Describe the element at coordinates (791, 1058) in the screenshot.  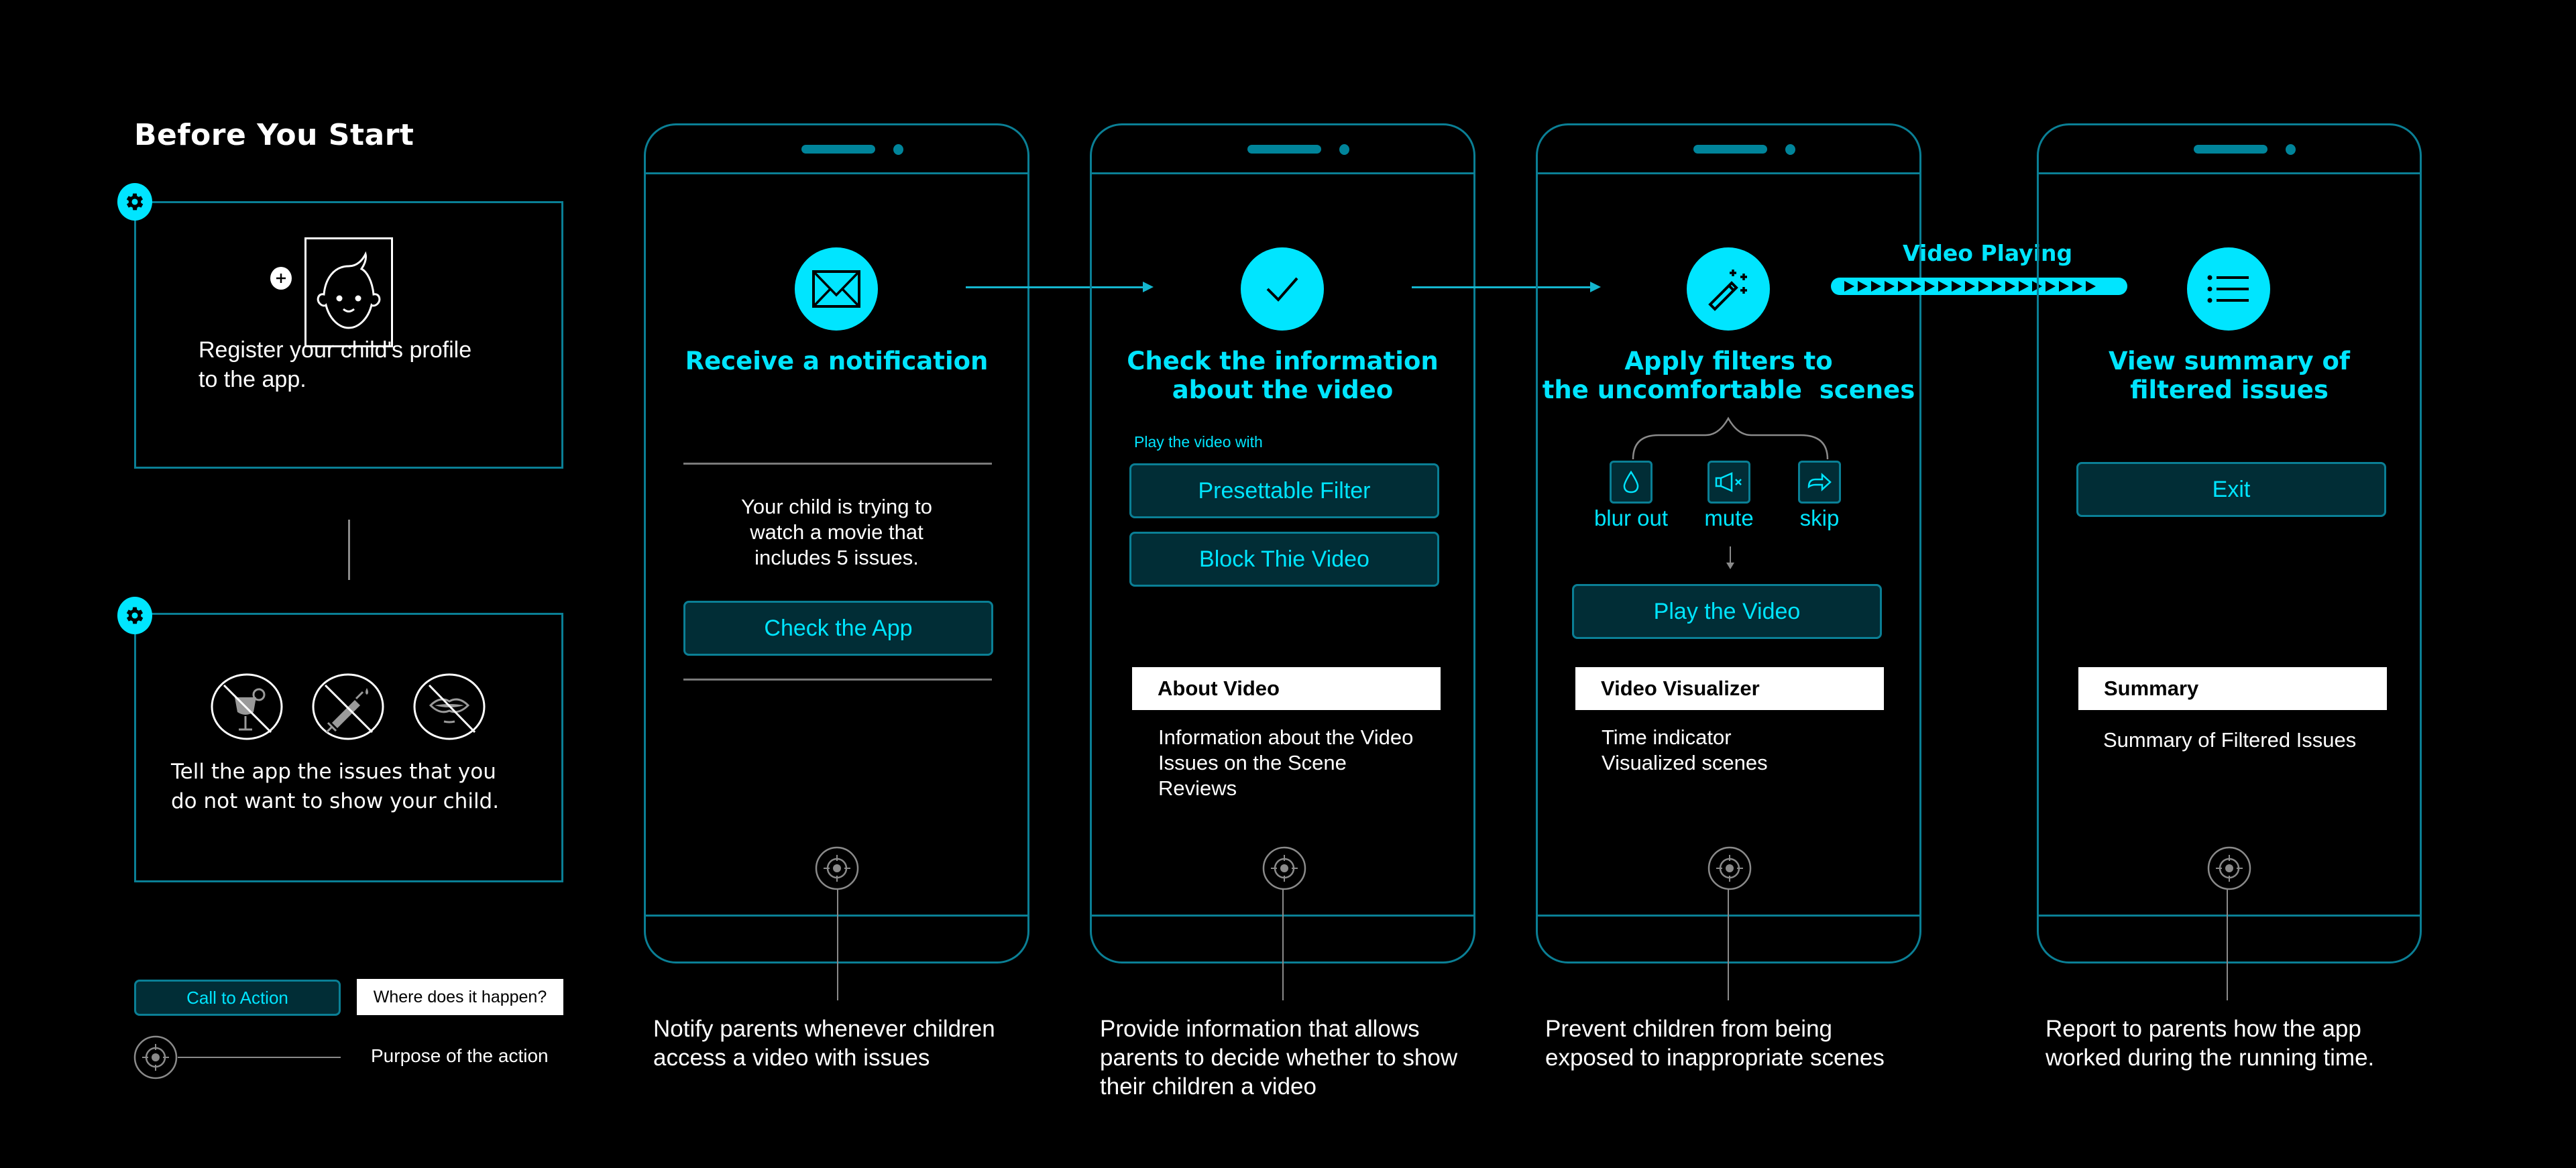
I see `caption-line: access a video with issues` at that location.